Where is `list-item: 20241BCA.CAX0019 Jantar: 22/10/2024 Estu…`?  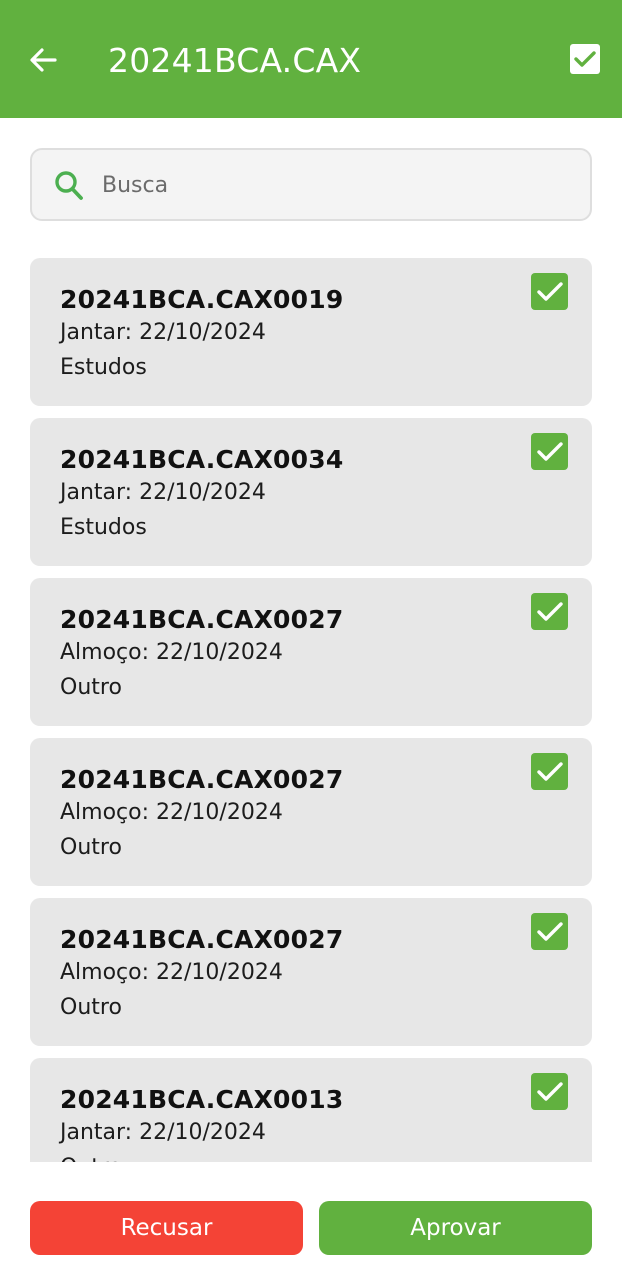 list-item: 20241BCA.CAX0019 Jantar: 22/10/2024 Estu… is located at coordinates (311, 332).